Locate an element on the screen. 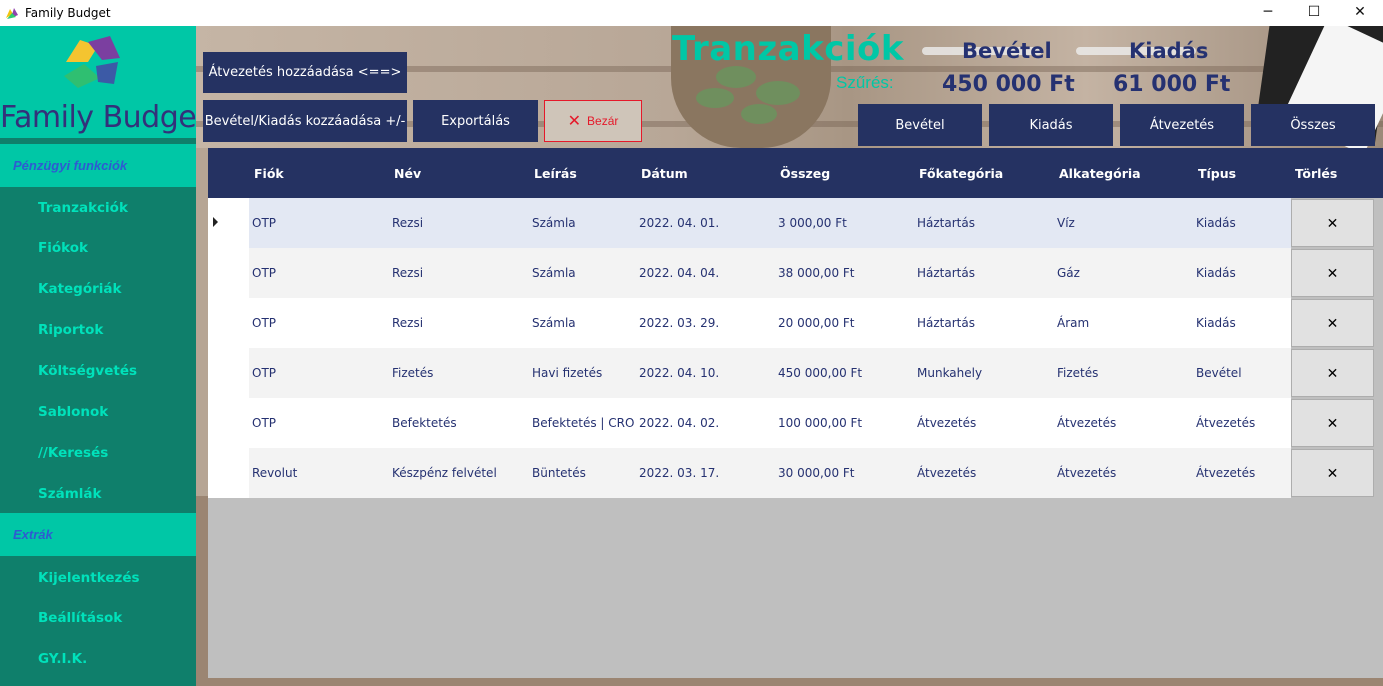 The image size is (1383, 686). cell-date: 2022. 03. 17. is located at coordinates (679, 473).